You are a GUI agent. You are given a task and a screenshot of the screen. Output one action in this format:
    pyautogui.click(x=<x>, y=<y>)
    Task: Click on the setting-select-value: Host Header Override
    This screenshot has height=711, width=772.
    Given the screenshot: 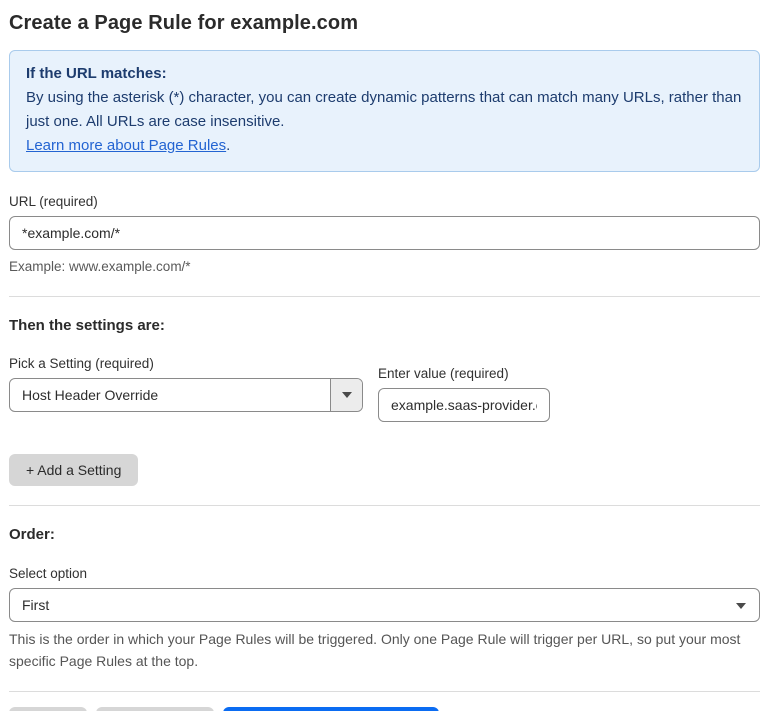 What is the action you would take?
    pyautogui.click(x=90, y=395)
    